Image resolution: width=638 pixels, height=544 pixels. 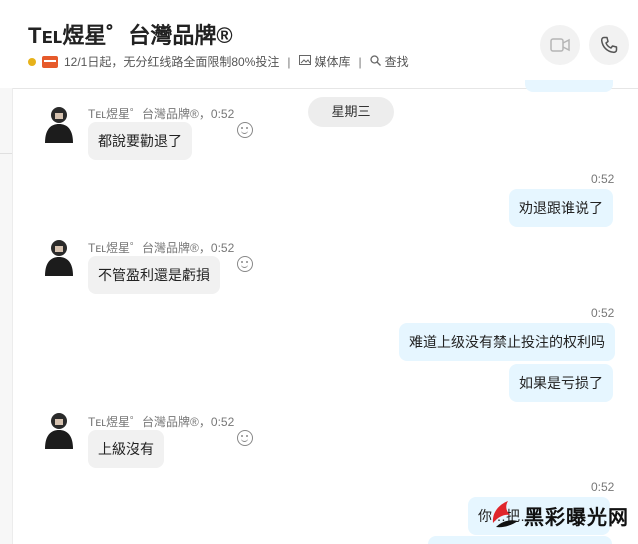 What do you see at coordinates (126, 449) in the screenshot?
I see `message-bubble-incoming: 上級沒有` at bounding box center [126, 449].